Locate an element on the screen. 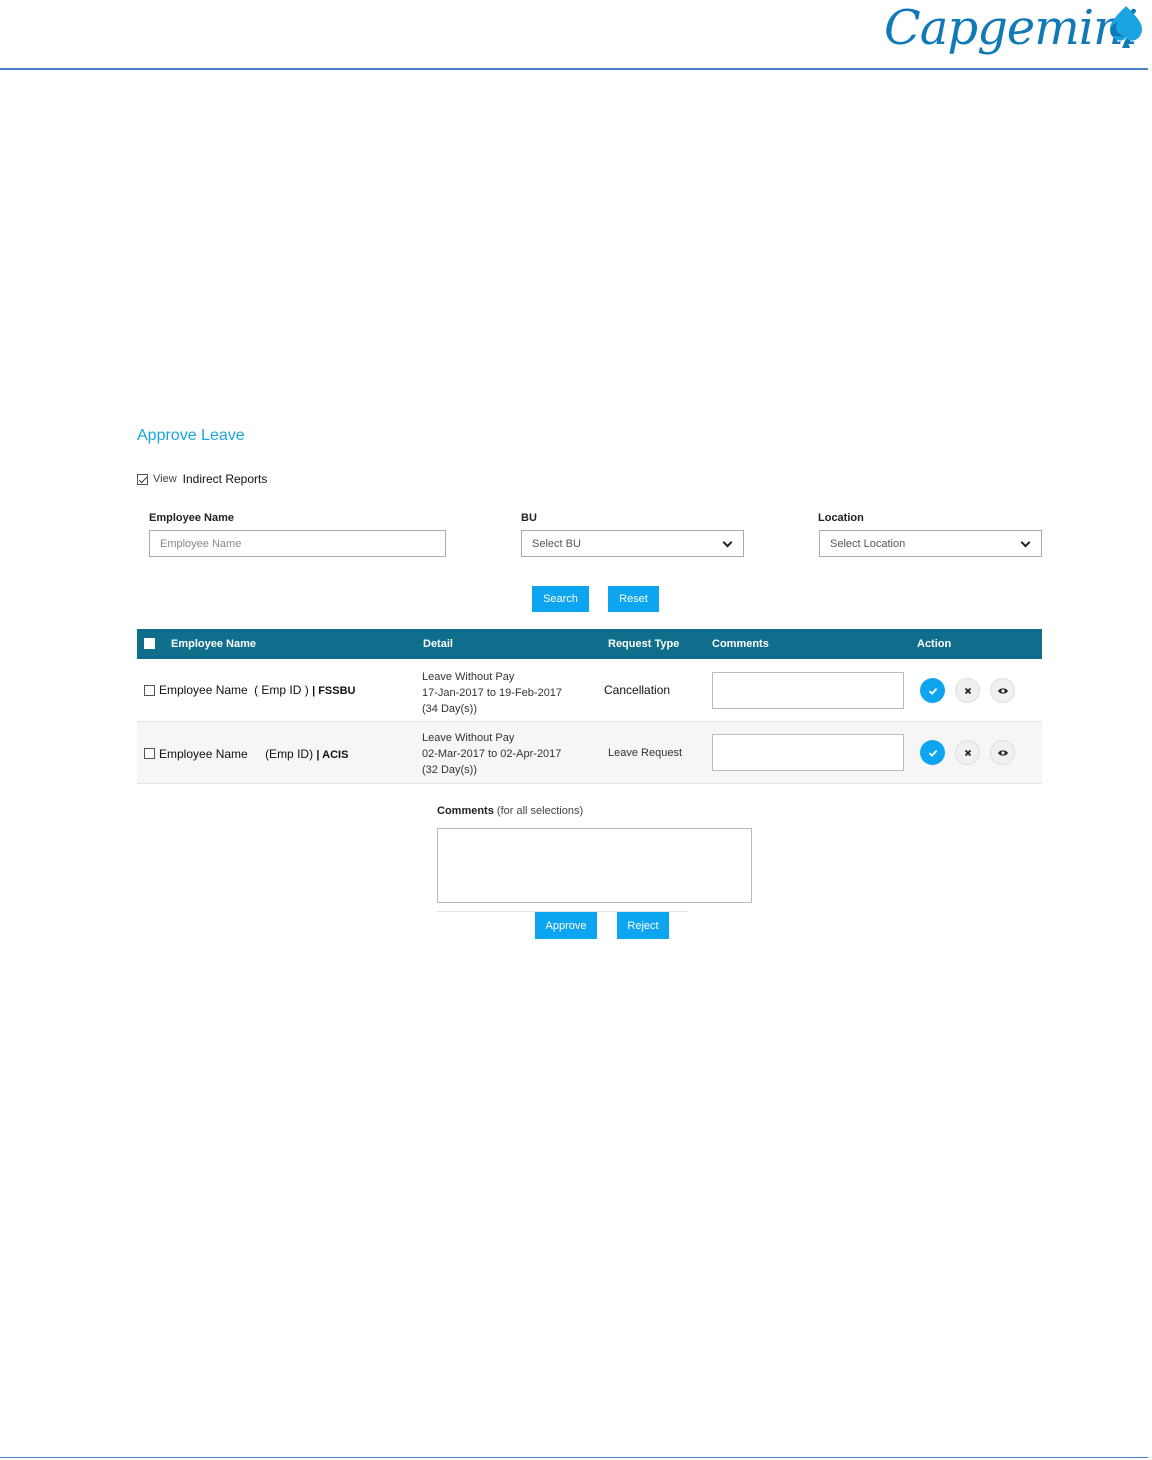  employee-name-label: Employee Name is located at coordinates (191, 518).